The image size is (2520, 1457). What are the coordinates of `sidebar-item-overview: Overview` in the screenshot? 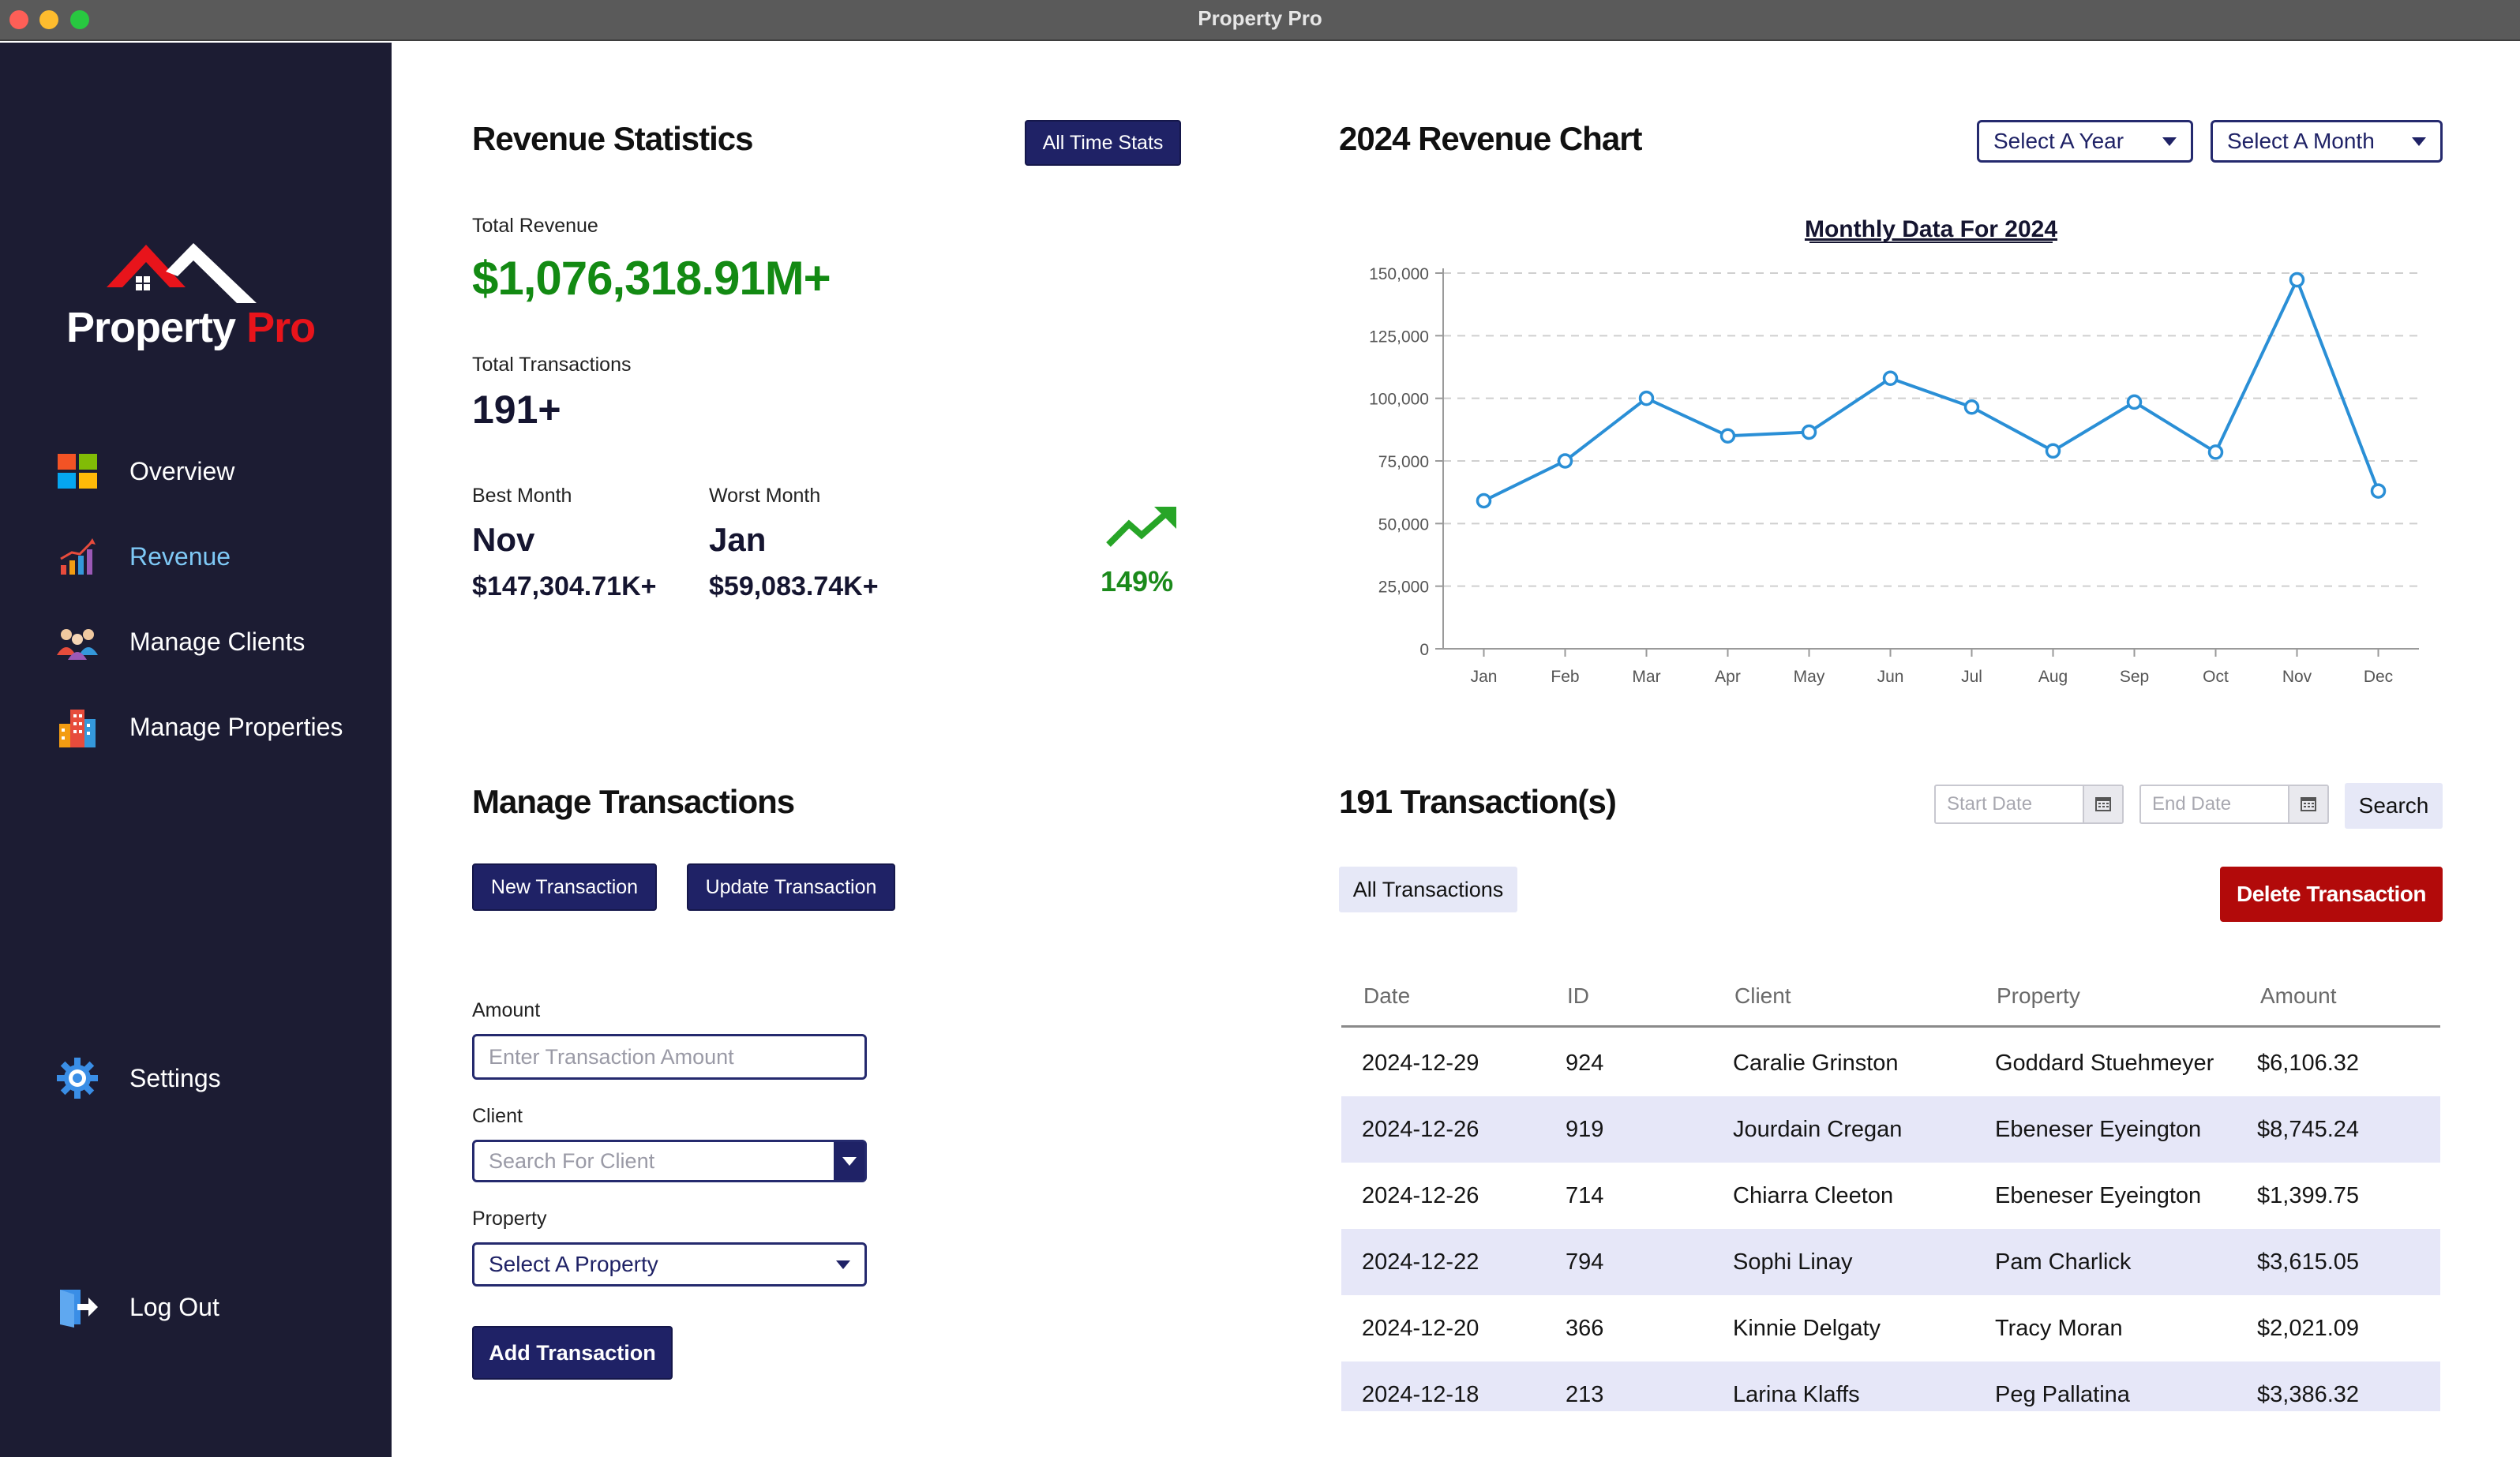 It's located at (213, 471).